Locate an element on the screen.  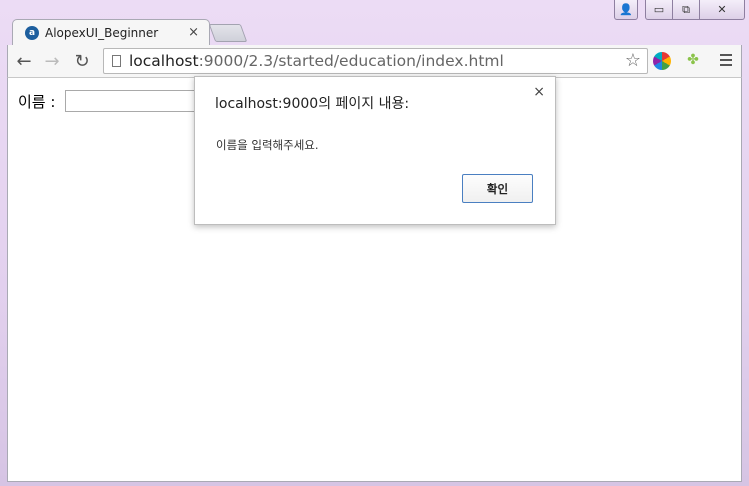
reload-icon: ↻ is located at coordinates (82, 61).